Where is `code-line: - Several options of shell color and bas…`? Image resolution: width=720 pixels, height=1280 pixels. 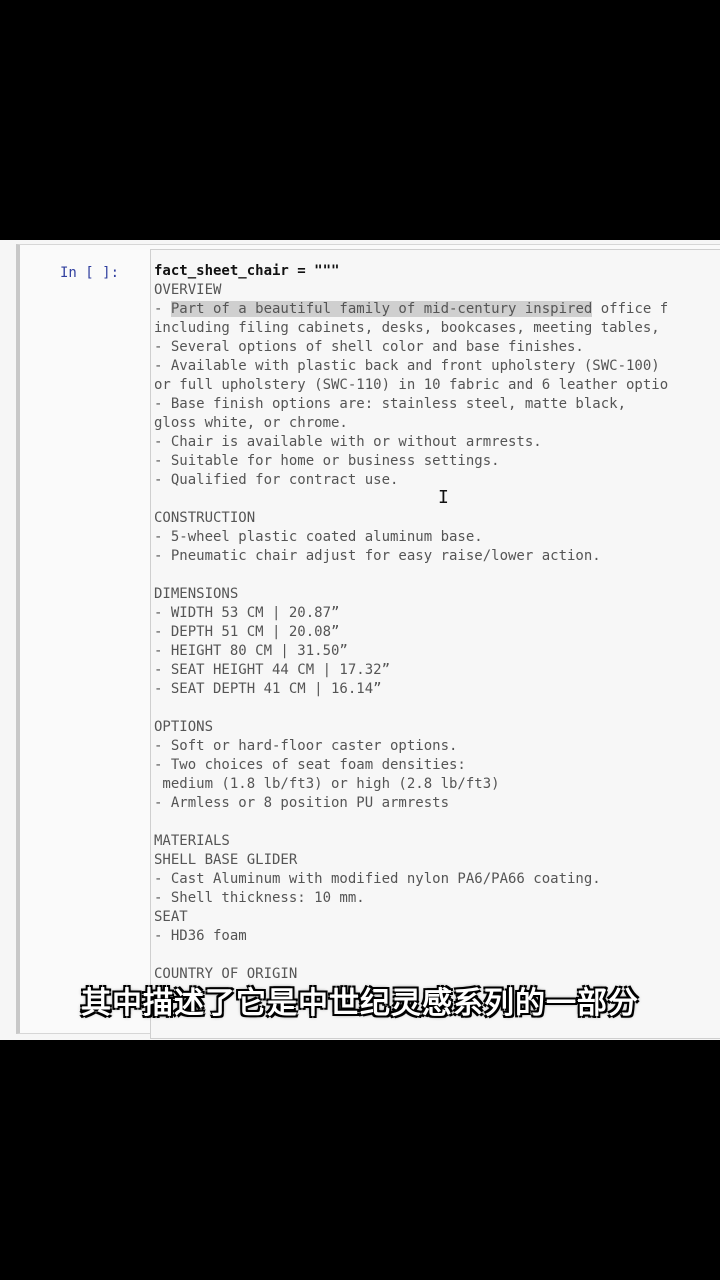
code-line: - Several options of shell color and bas… is located at coordinates (411, 347).